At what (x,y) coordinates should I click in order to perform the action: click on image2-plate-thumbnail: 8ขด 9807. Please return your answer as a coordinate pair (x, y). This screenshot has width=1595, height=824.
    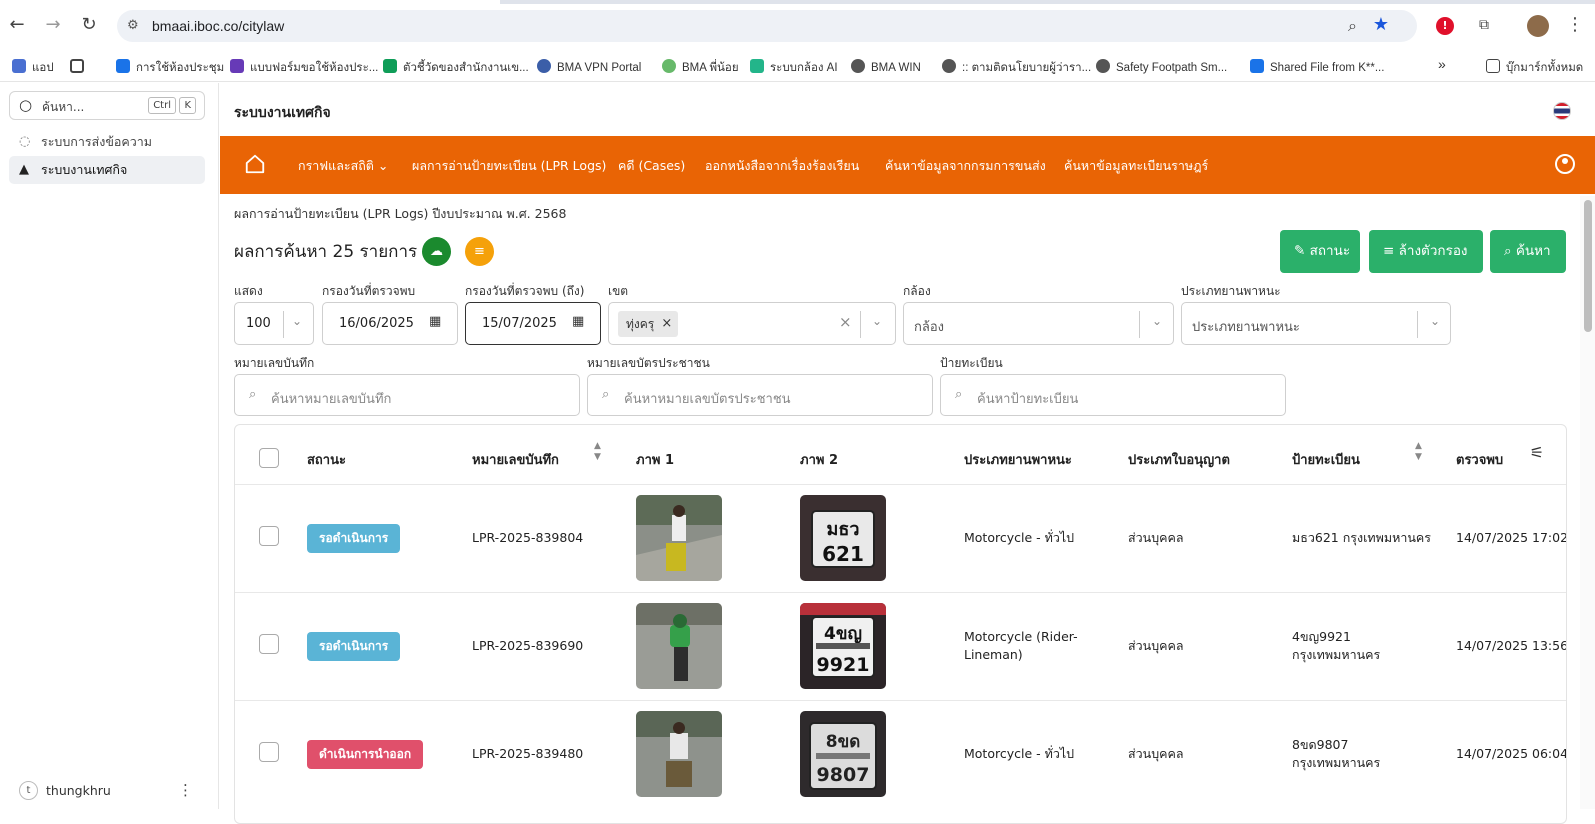
    Looking at the image, I should click on (843, 754).